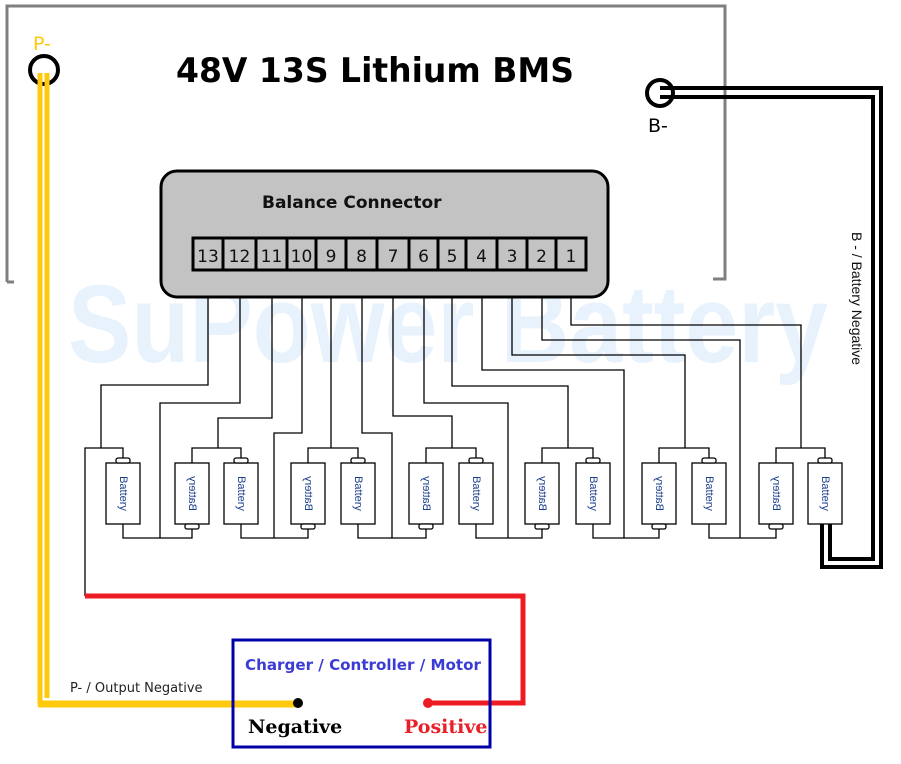  What do you see at coordinates (352, 203) in the screenshot?
I see `balance-connector-title: Balance Connector` at bounding box center [352, 203].